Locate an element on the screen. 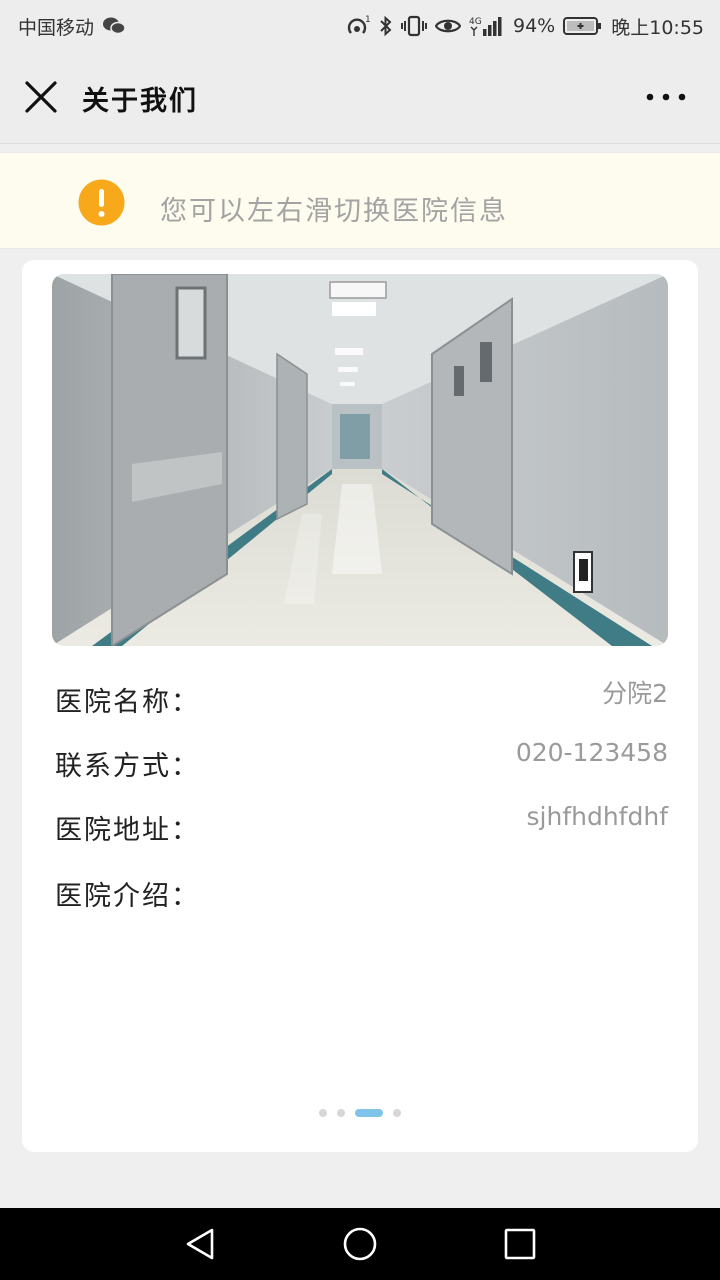 This screenshot has width=720, height=1280. signal-icon: 4G is located at coordinates (487, 26).